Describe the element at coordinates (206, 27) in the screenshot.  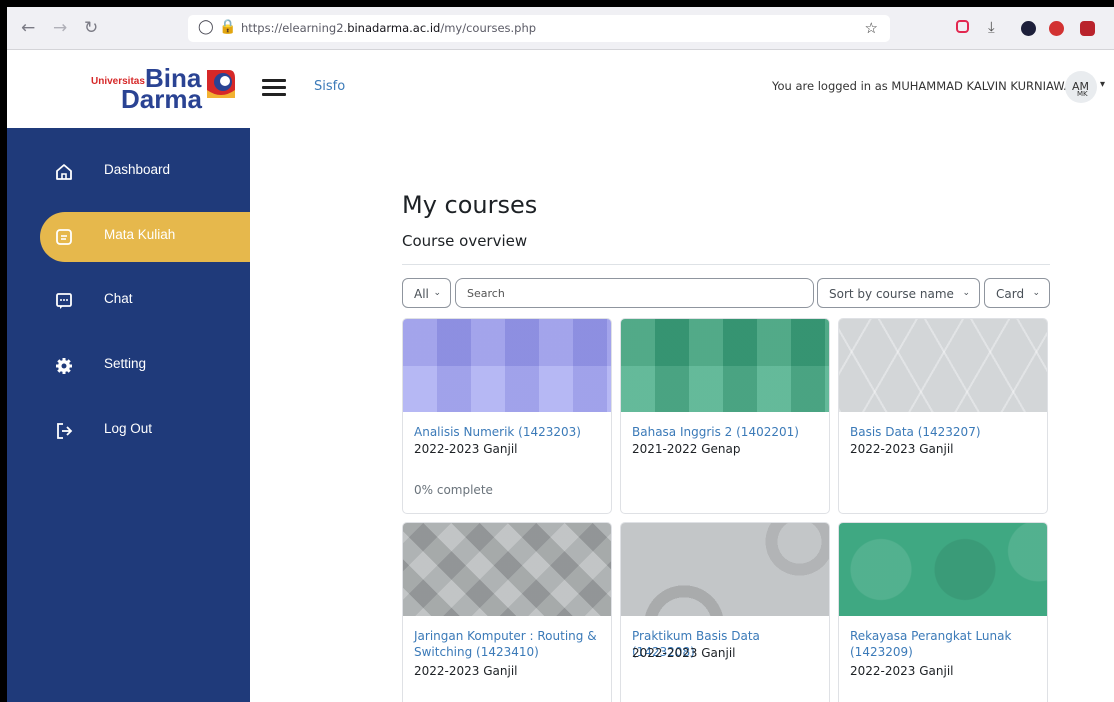
I see `shield-icon: ◯` at that location.